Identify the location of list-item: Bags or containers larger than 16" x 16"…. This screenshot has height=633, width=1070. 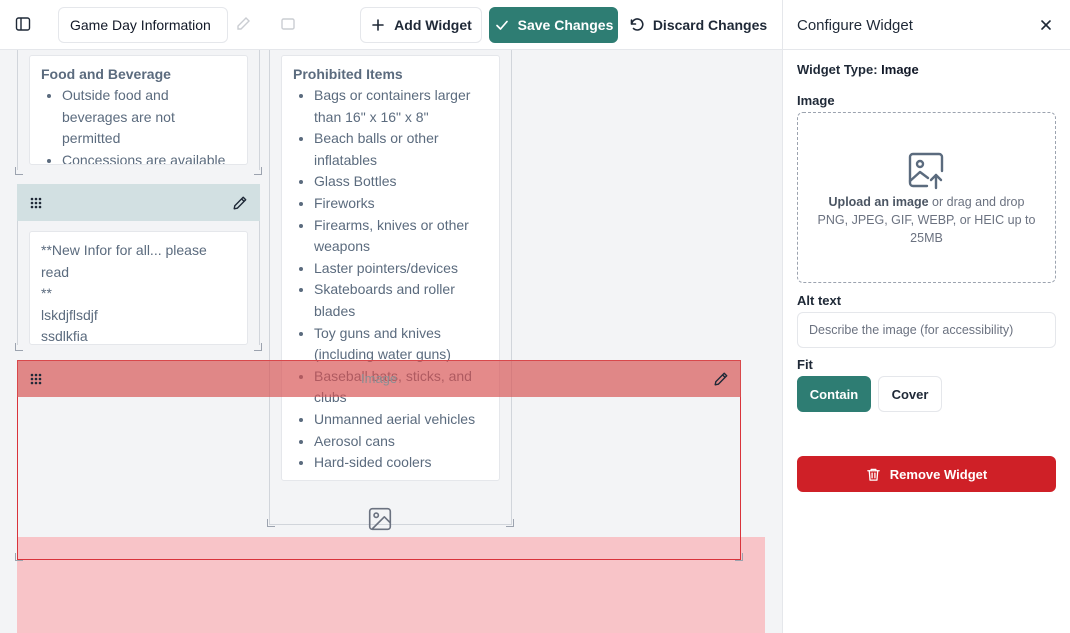
(401, 106).